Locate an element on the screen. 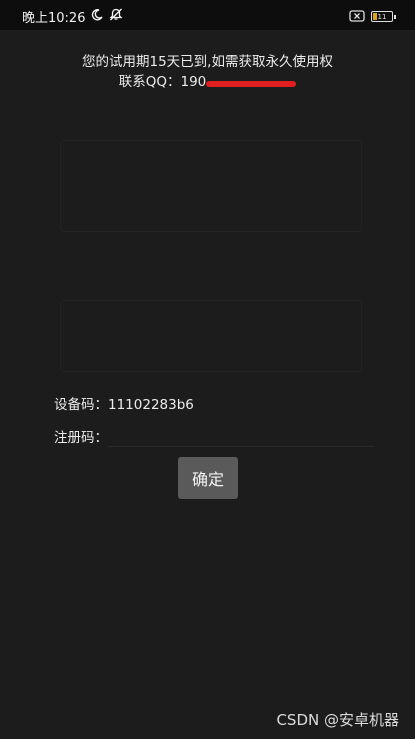 This screenshot has height=739, width=415. register-code-input is located at coordinates (241, 435).